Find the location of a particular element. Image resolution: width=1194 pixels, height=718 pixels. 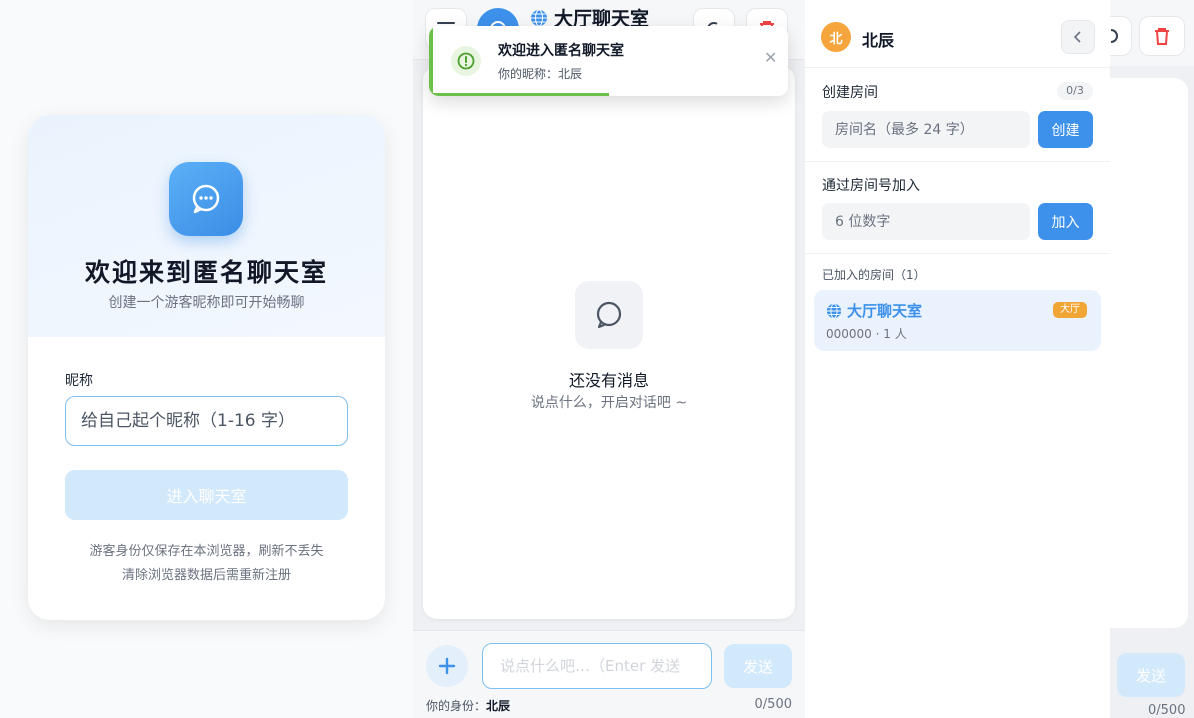

toast-progress is located at coordinates (519, 94).